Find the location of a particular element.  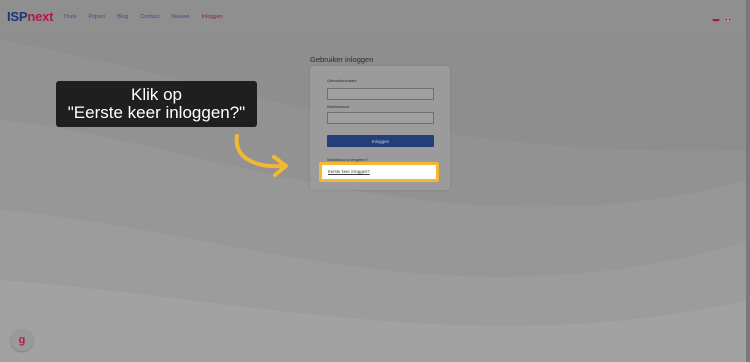

nav-link-inloggen: Inloggen is located at coordinates (212, 17).